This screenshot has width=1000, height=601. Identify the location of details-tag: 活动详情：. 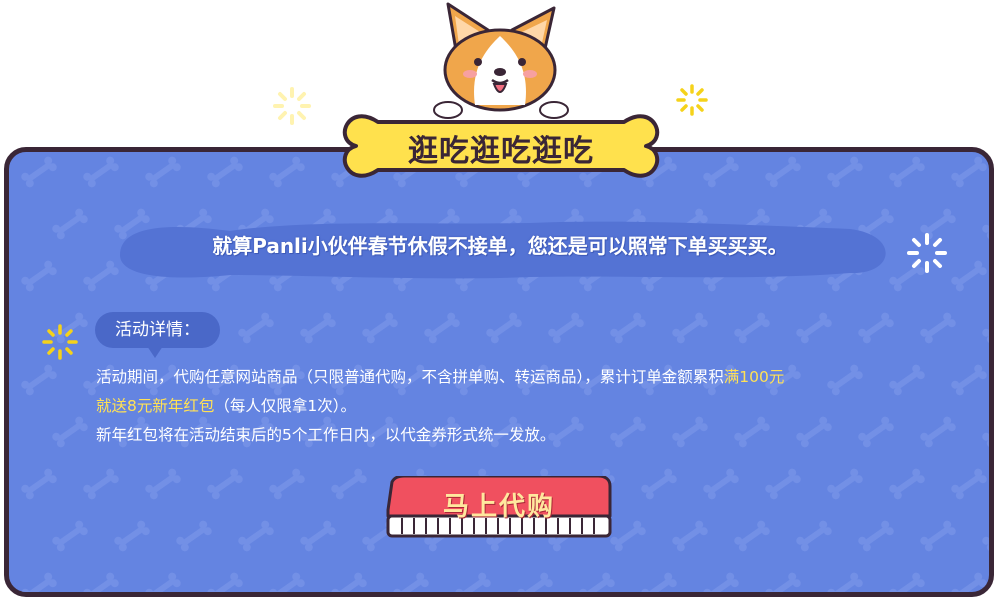
(157, 335).